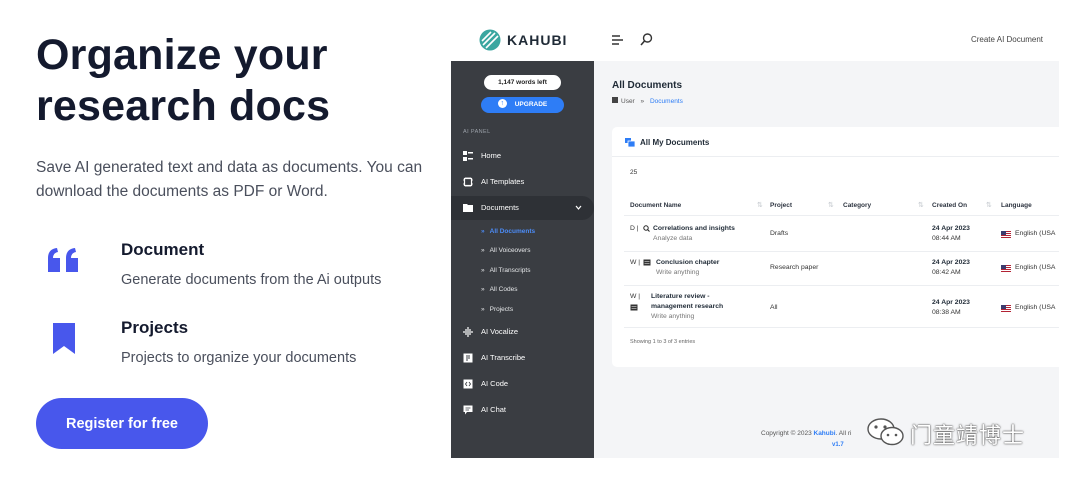 The image size is (1080, 478). What do you see at coordinates (468, 410) in the screenshot?
I see `chat-icon` at bounding box center [468, 410].